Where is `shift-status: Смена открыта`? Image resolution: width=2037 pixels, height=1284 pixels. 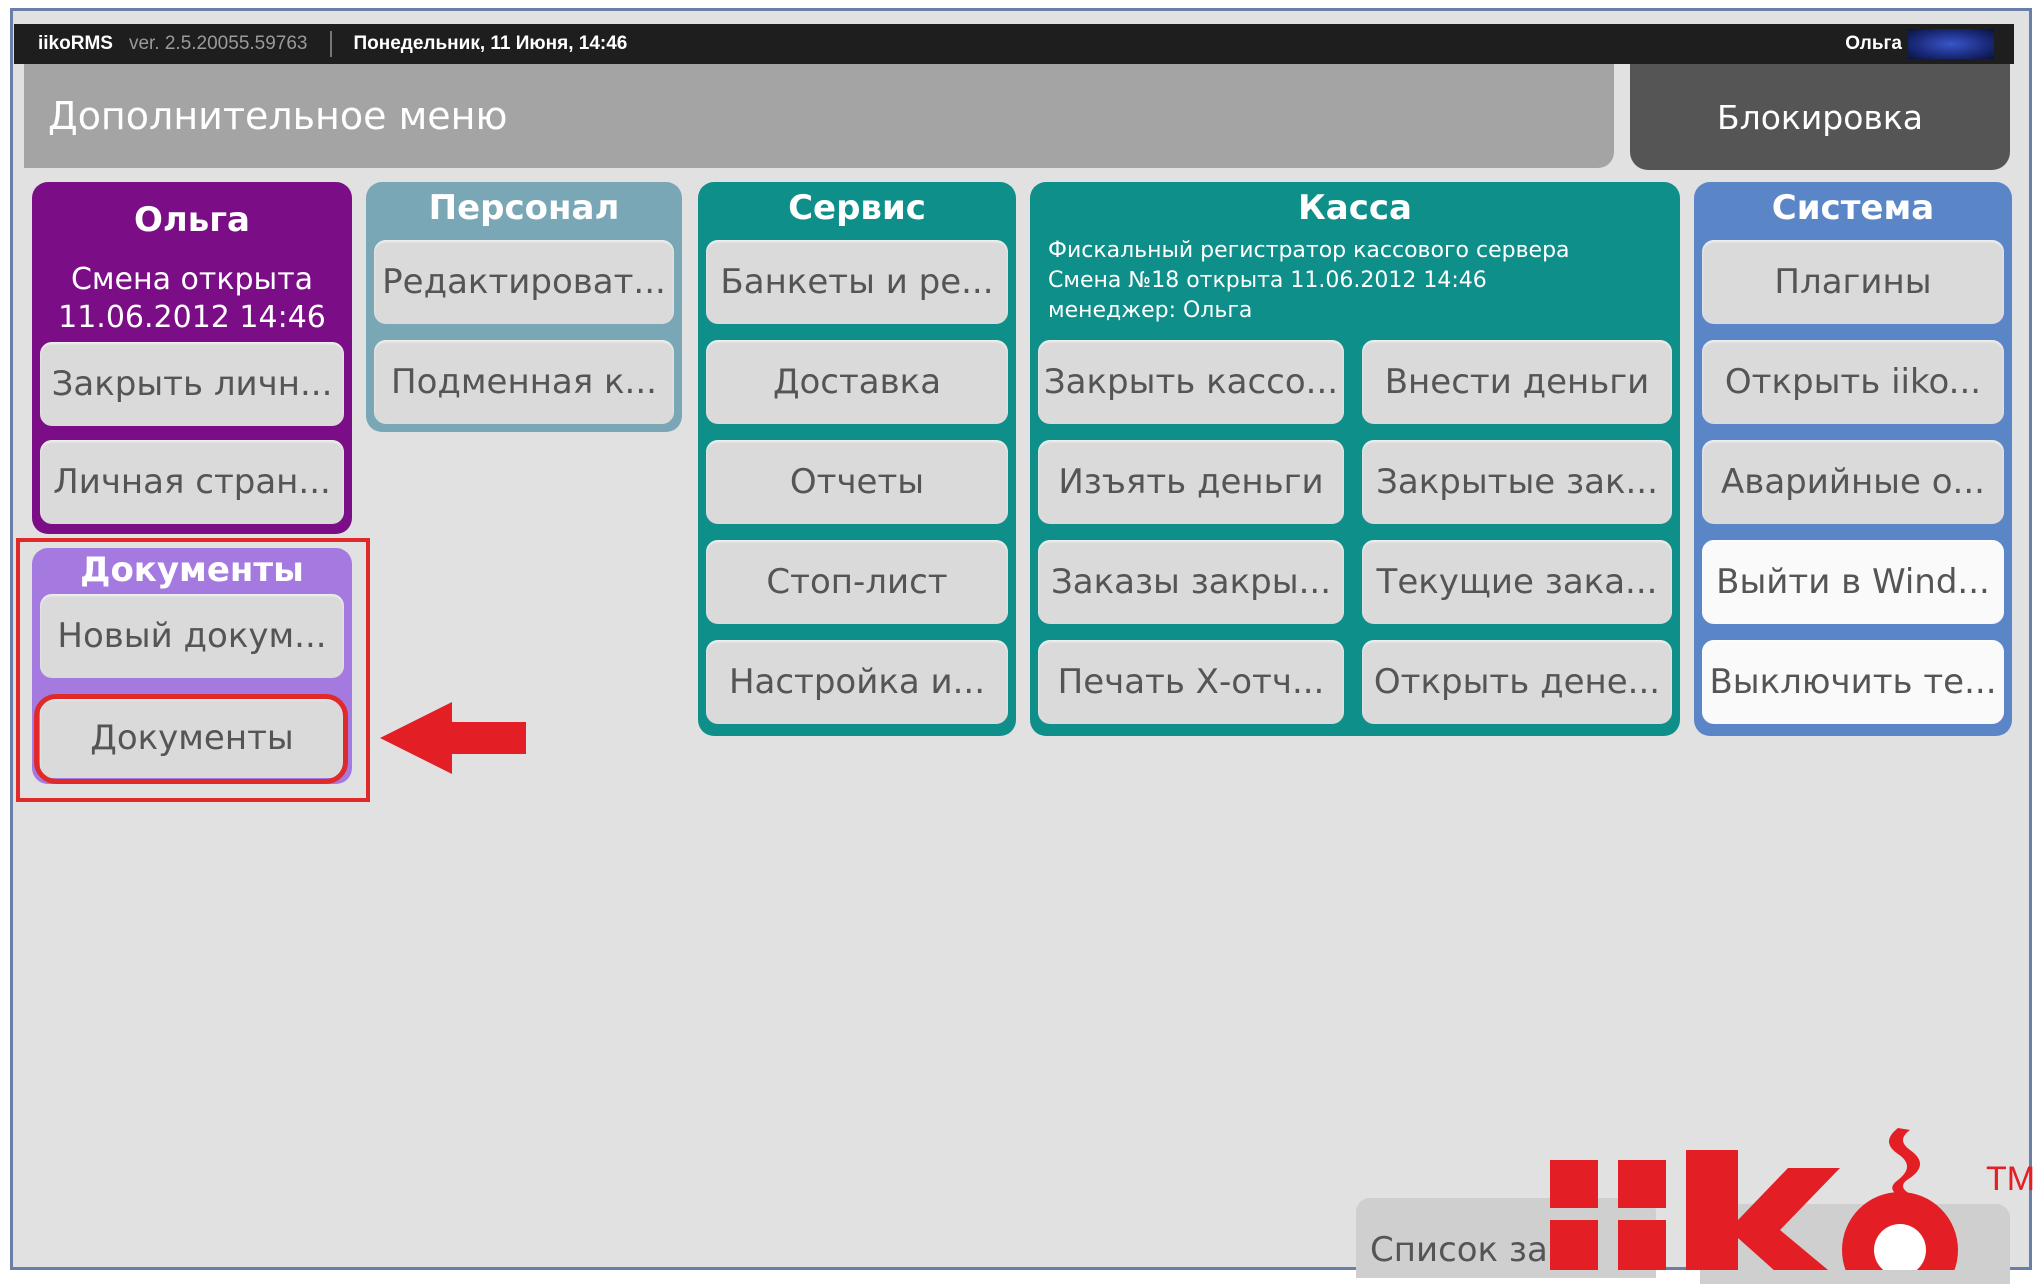
shift-status: Смена открыта is located at coordinates (192, 279).